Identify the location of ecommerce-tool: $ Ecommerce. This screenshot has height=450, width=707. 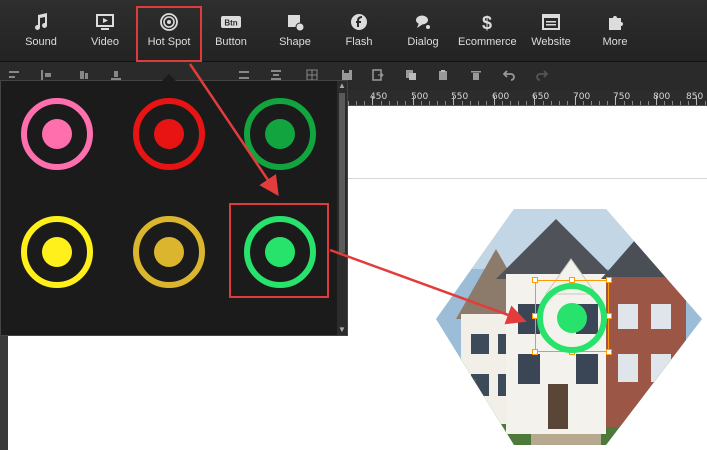
(487, 30).